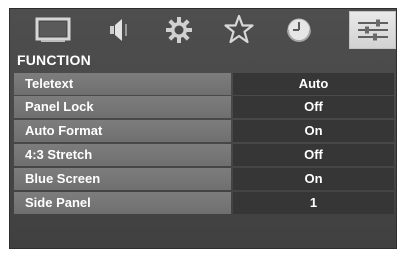  What do you see at coordinates (122, 203) in the screenshot?
I see `setting-label: Side Panel` at bounding box center [122, 203].